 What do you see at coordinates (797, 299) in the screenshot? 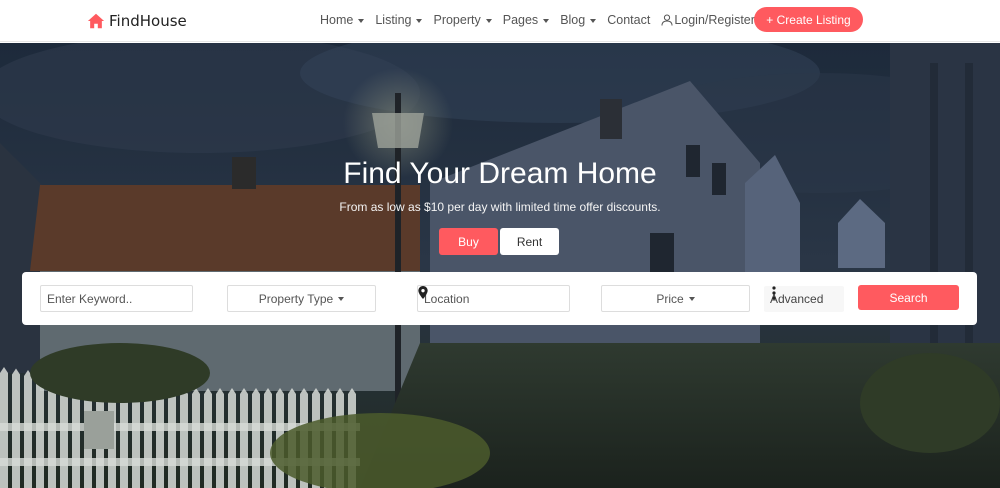
I see `advanced-label: Advanced` at bounding box center [797, 299].